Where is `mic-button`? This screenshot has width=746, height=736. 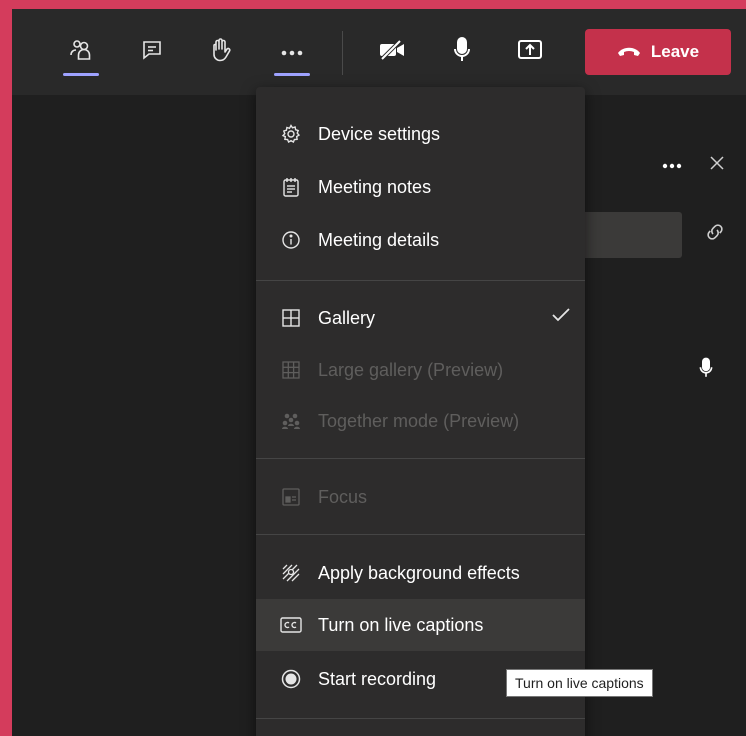
mic-button is located at coordinates (462, 52).